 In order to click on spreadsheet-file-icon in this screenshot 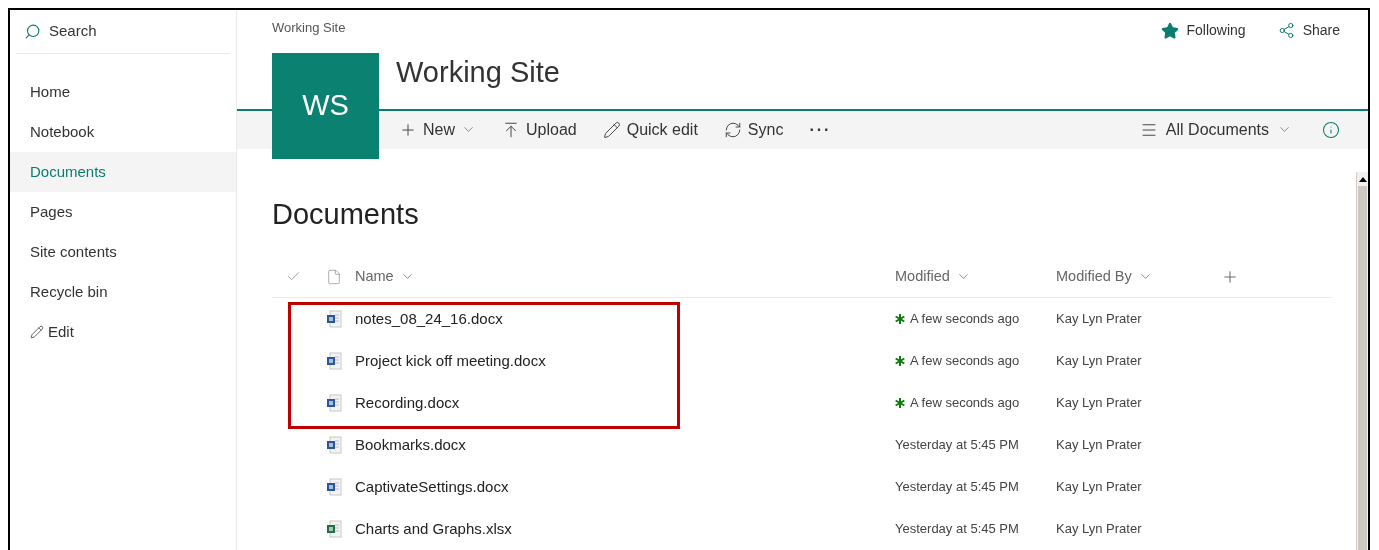, I will do `click(334, 529)`.